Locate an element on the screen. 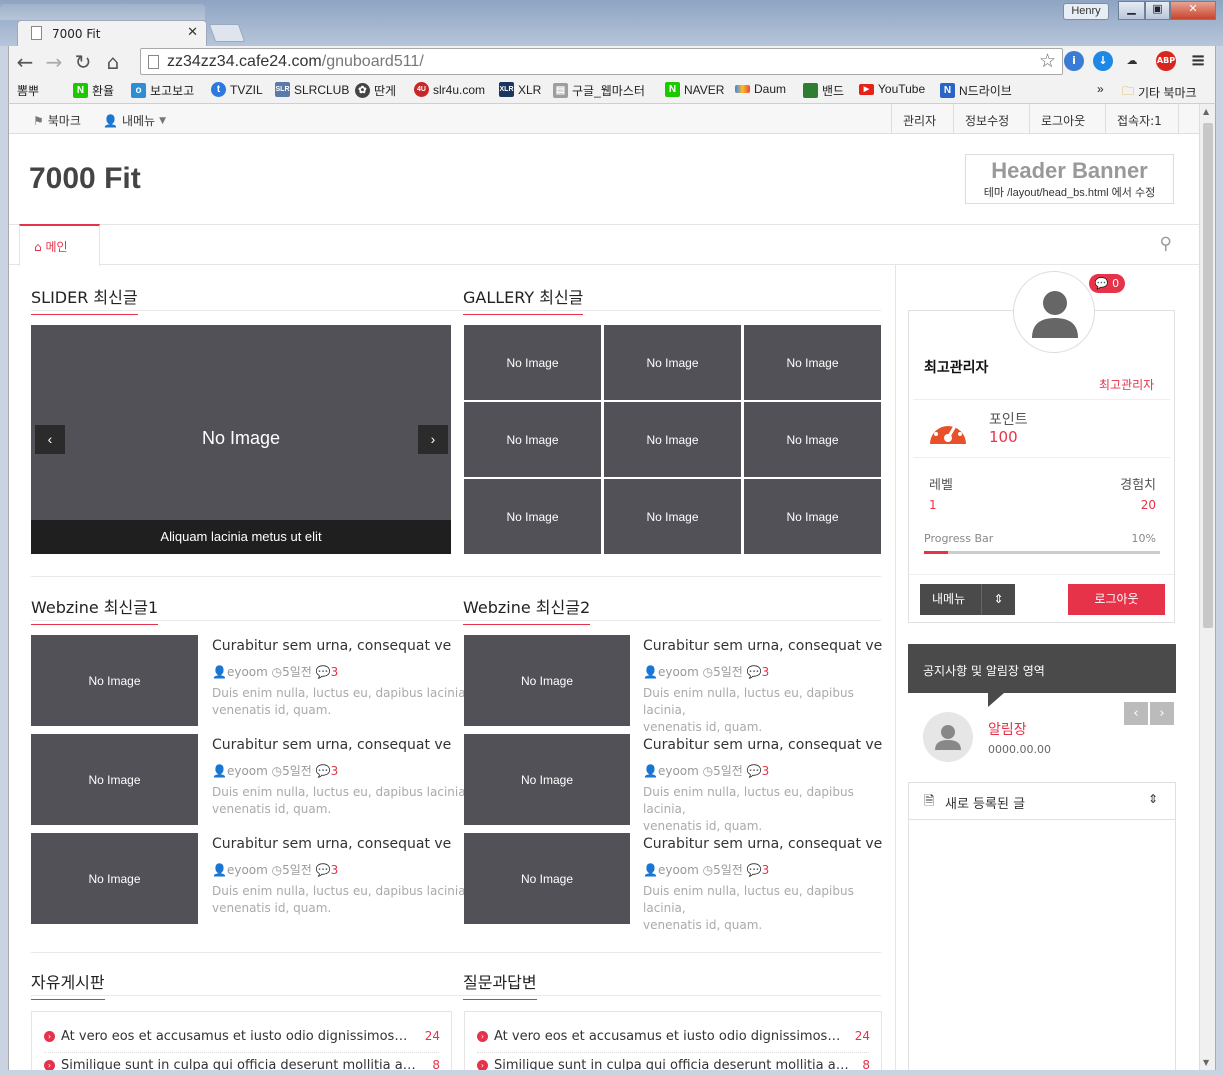 The height and width of the screenshot is (1076, 1223). minimize-icon: ▁ is located at coordinates (1131, 10).